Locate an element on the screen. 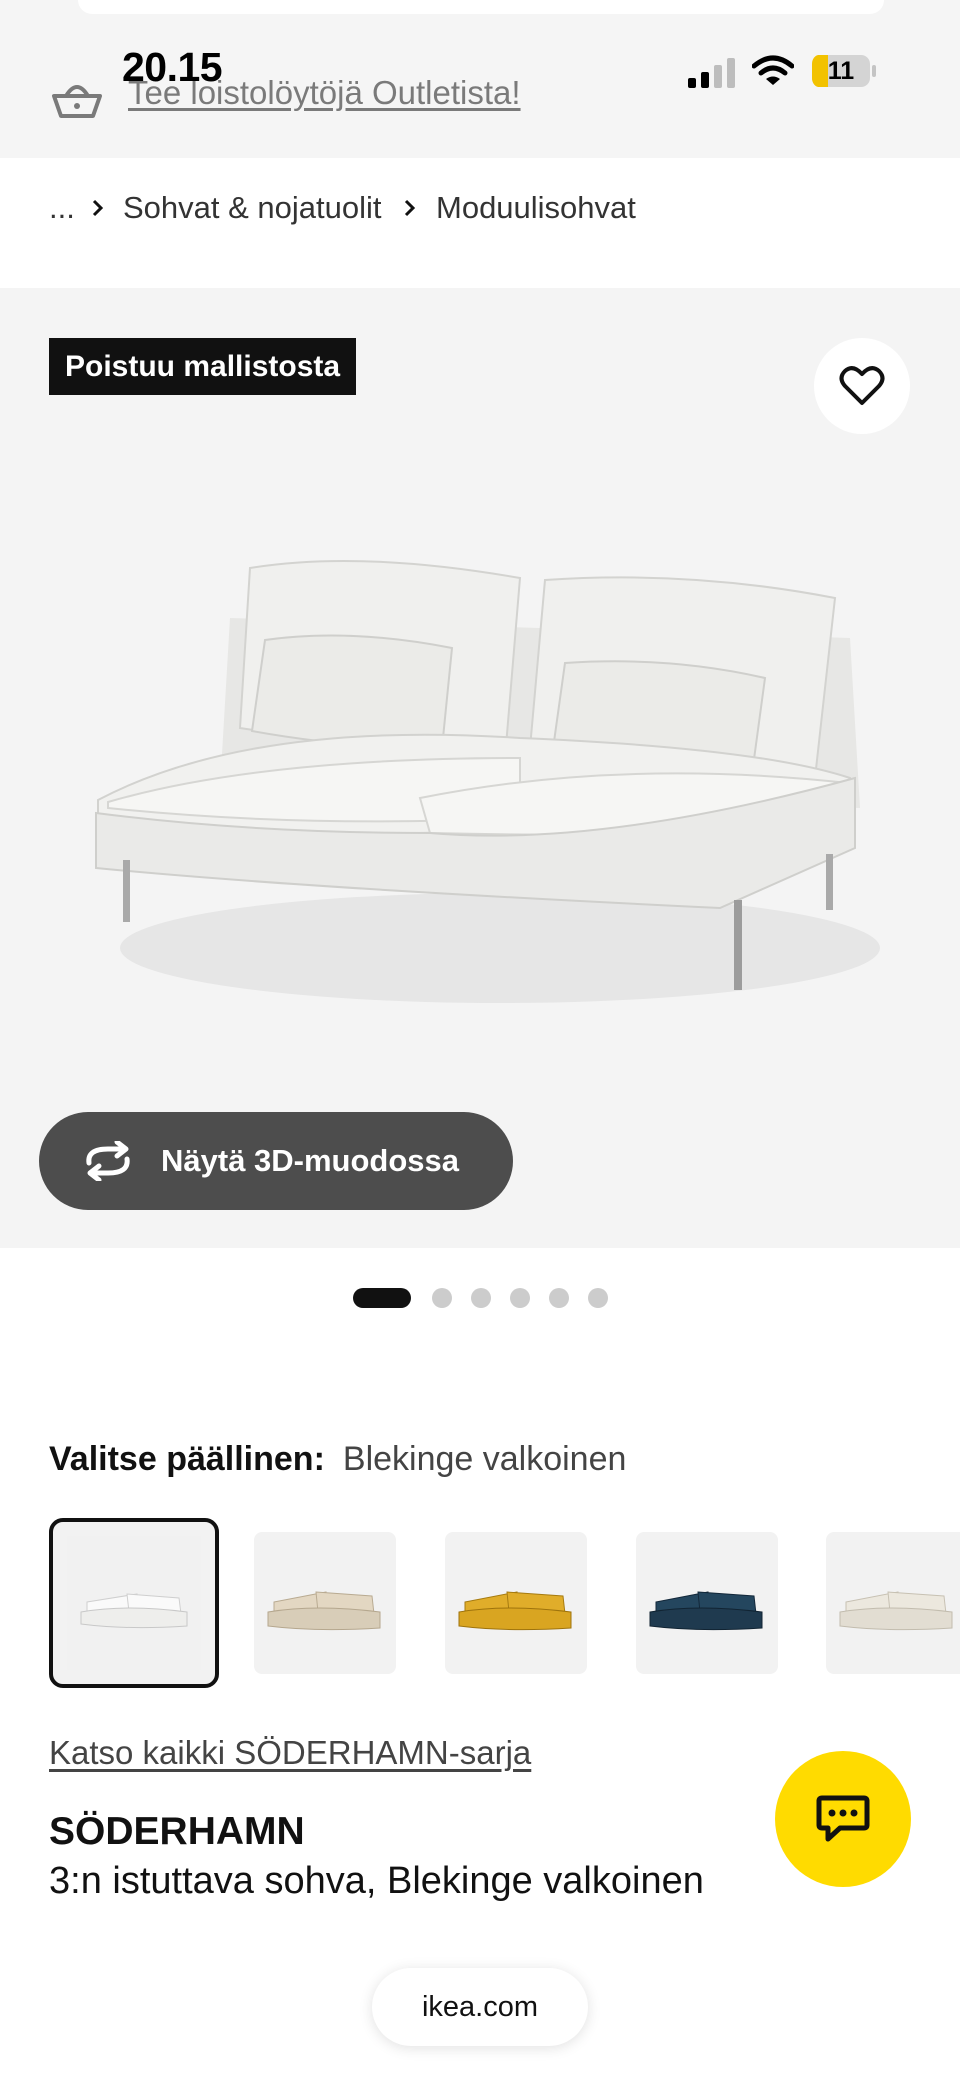  cover-swatch-dark-blue is located at coordinates (707, 1603).